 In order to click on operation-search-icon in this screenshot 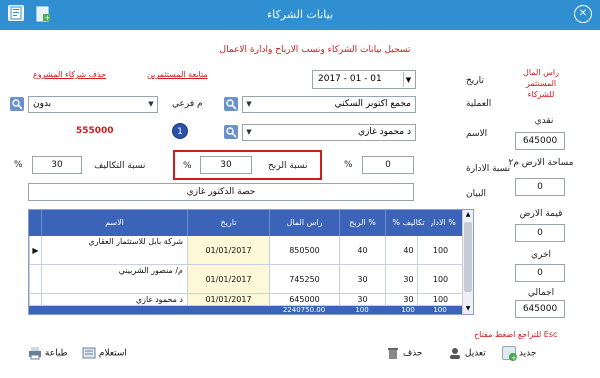, I will do `click(231, 105)`.